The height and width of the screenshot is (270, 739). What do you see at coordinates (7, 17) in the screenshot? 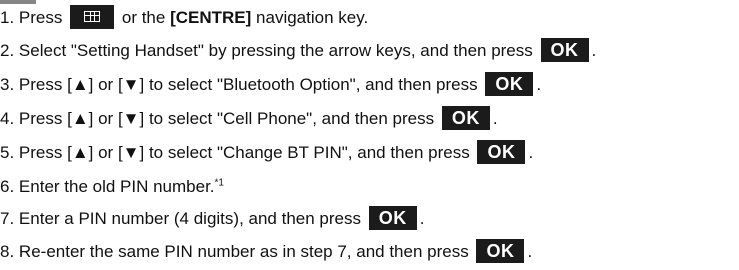
I see `step-number: 1.` at bounding box center [7, 17].